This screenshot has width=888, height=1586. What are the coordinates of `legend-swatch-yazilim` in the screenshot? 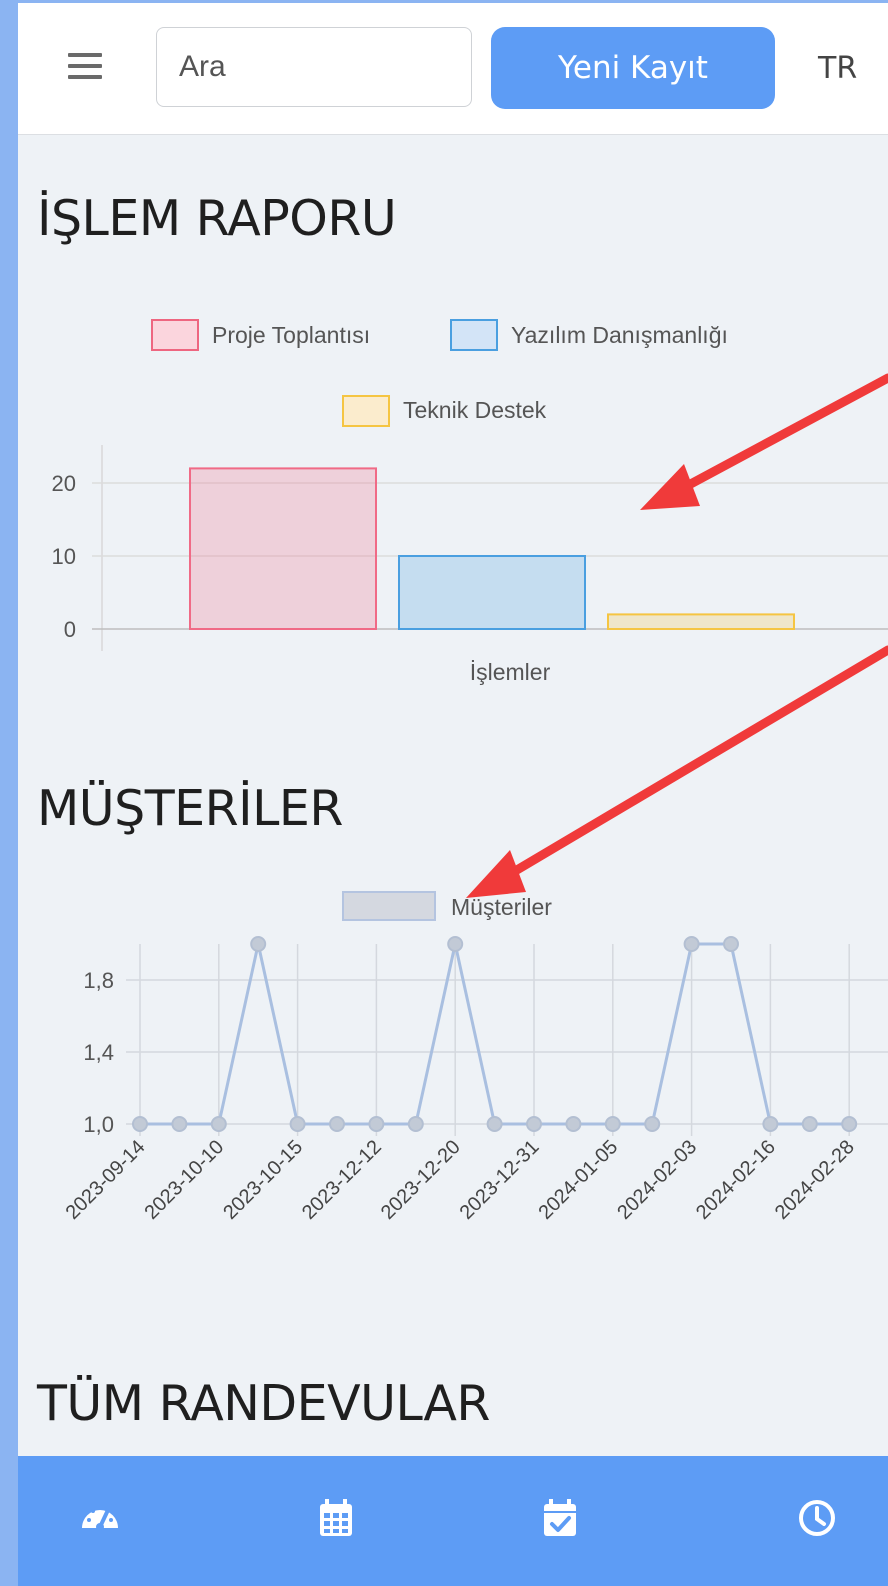 It's located at (474, 335).